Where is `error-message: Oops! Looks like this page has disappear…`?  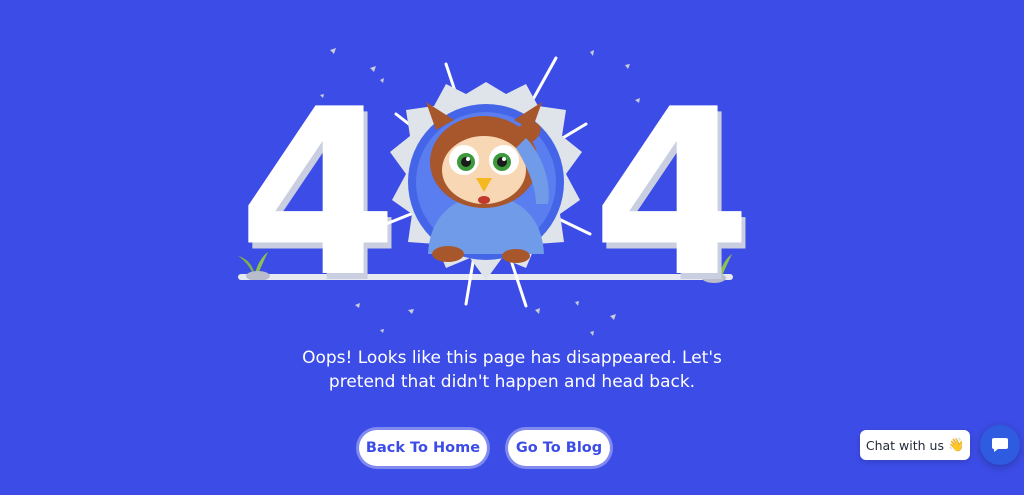 error-message: Oops! Looks like this page has disappear… is located at coordinates (512, 370).